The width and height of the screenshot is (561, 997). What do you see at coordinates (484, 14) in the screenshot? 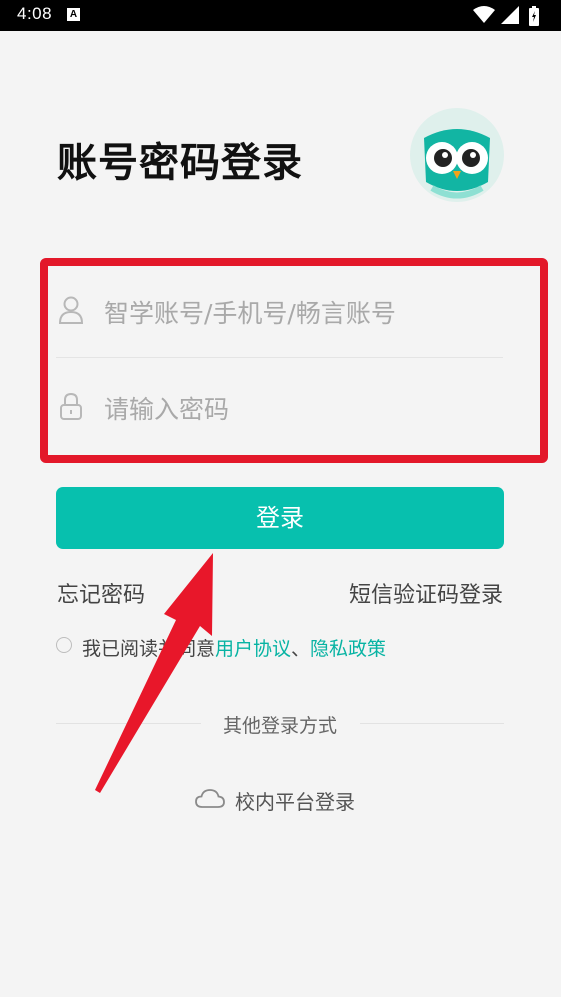
I see `wifi-icon` at bounding box center [484, 14].